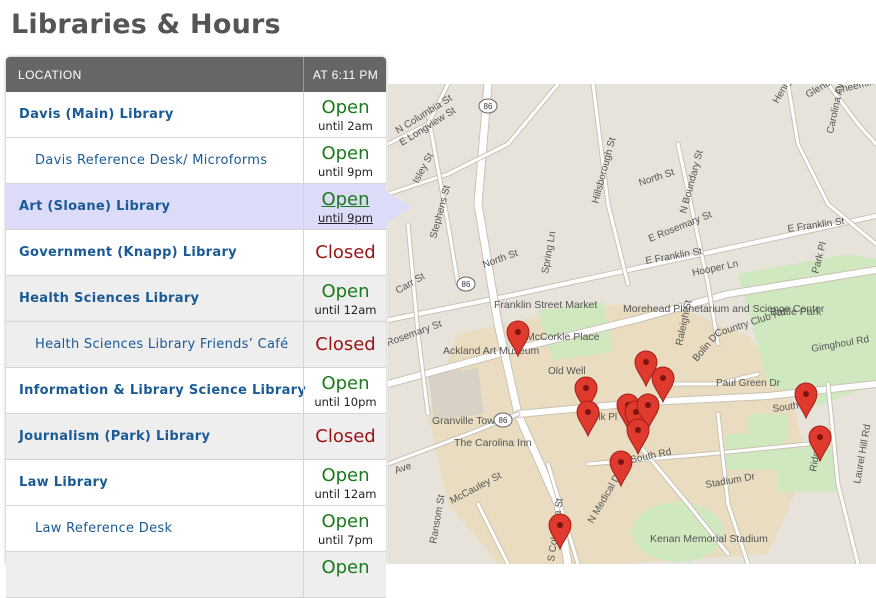 The image size is (876, 598). Describe the element at coordinates (196, 483) in the screenshot. I see `library-row: Law Library Open until 12am` at that location.